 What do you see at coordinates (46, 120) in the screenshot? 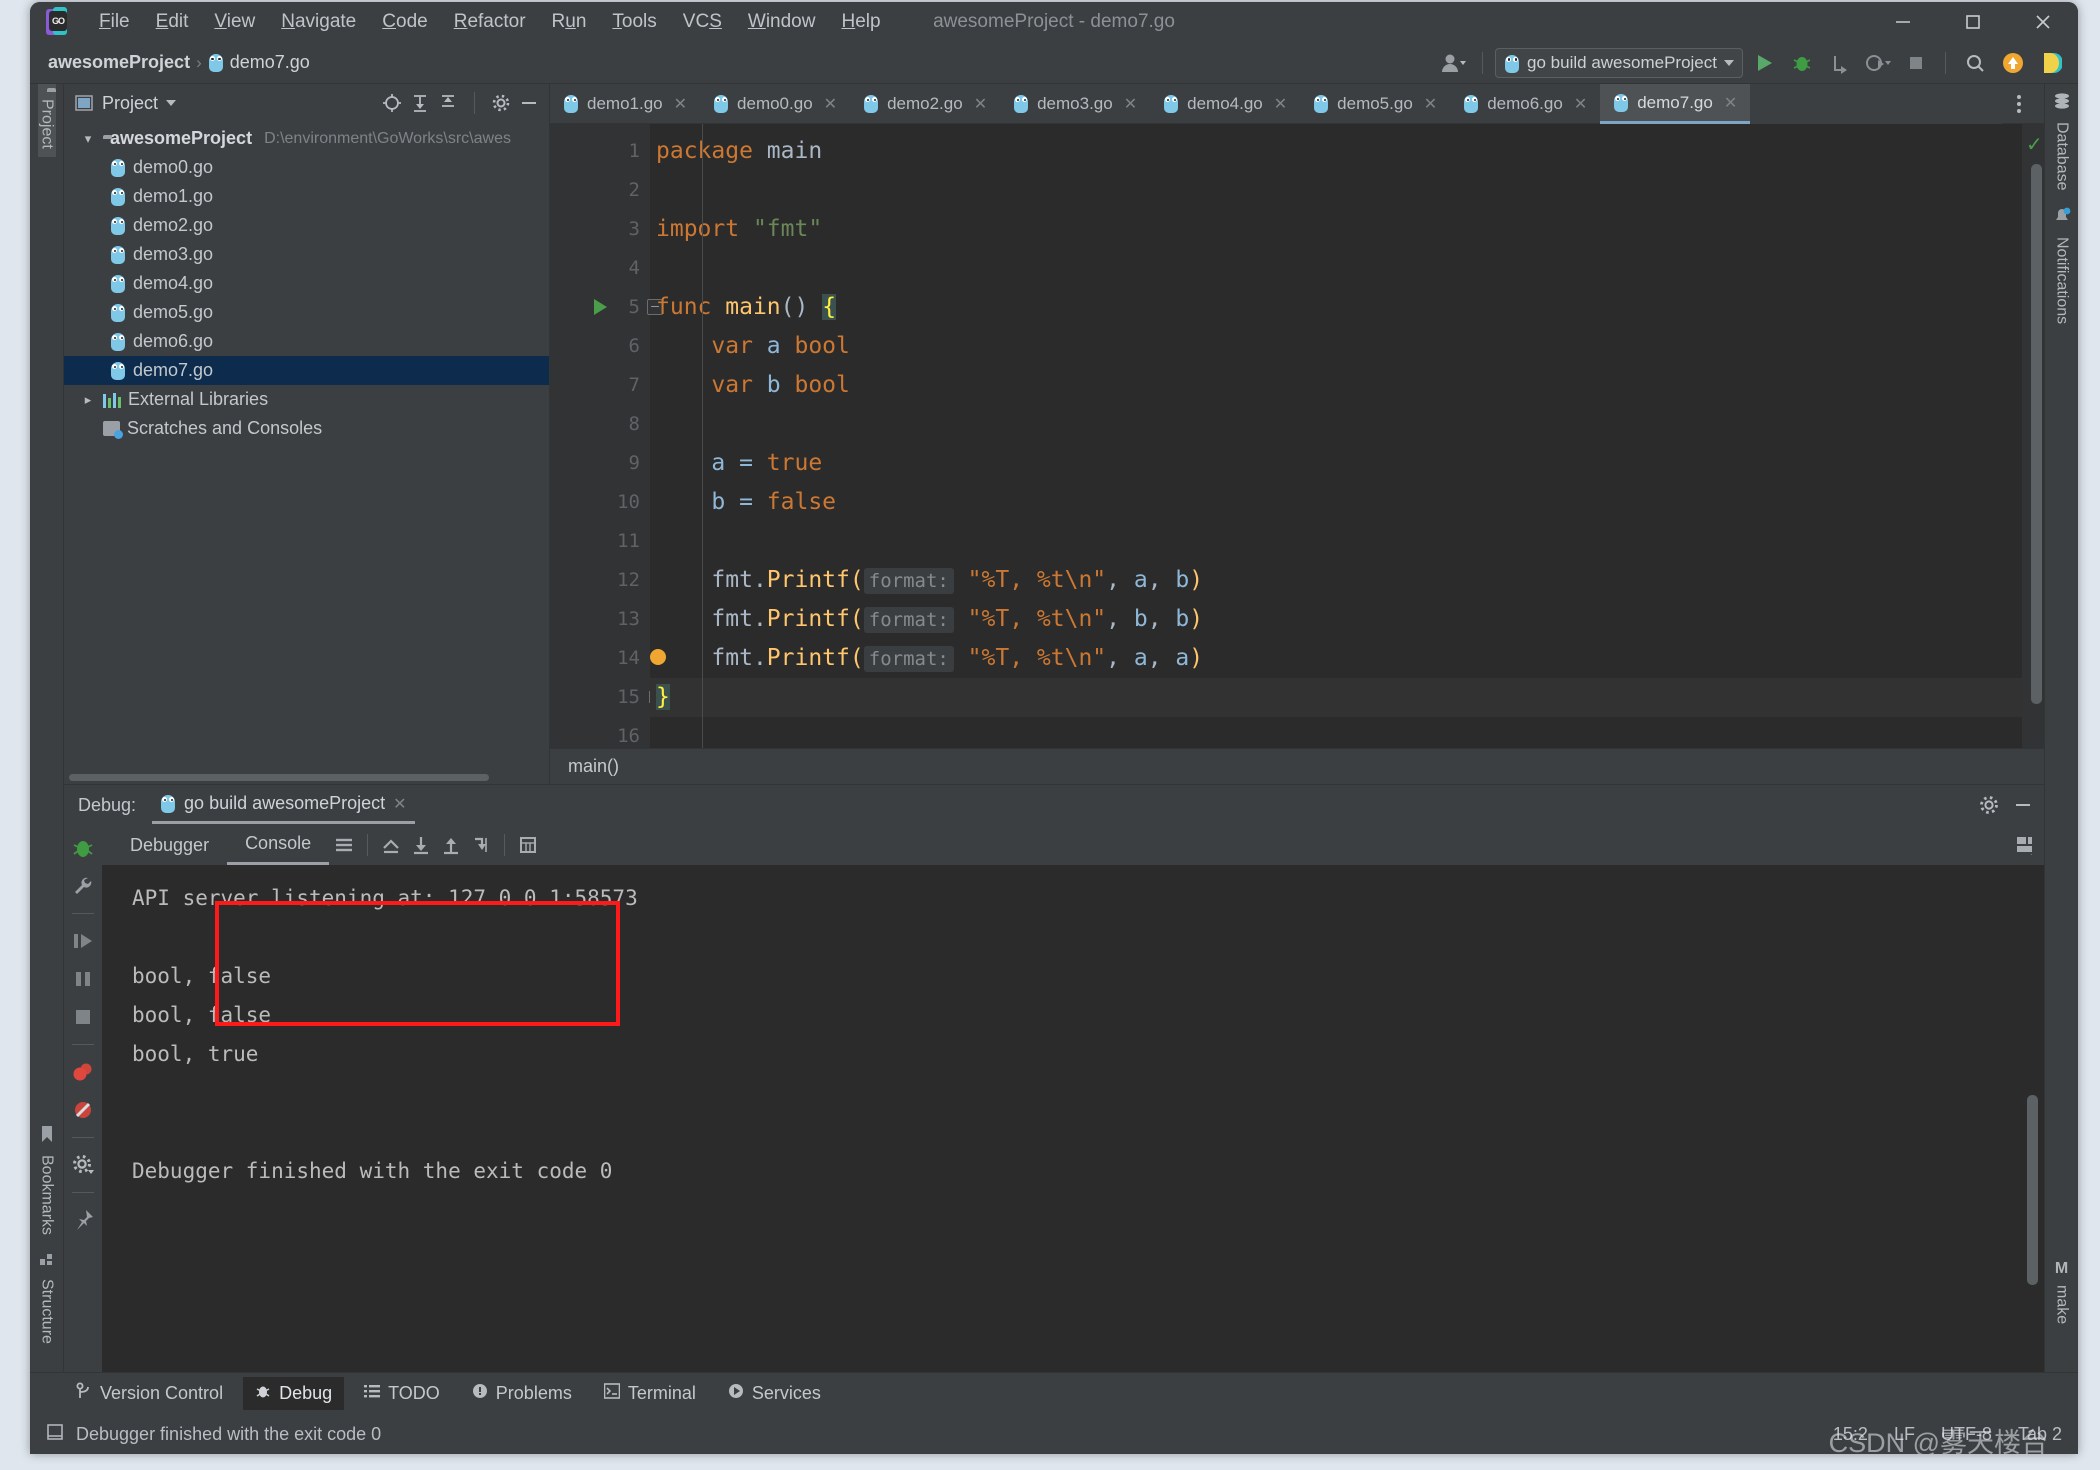
I see `rail-item-project: Project` at bounding box center [46, 120].